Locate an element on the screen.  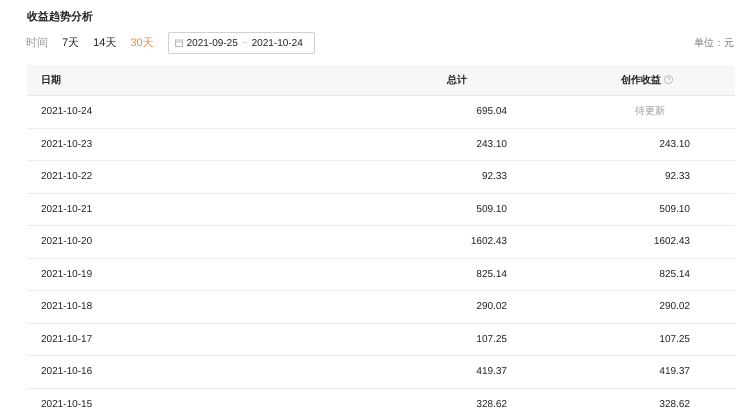
table-cell: 待更新 is located at coordinates (650, 112).